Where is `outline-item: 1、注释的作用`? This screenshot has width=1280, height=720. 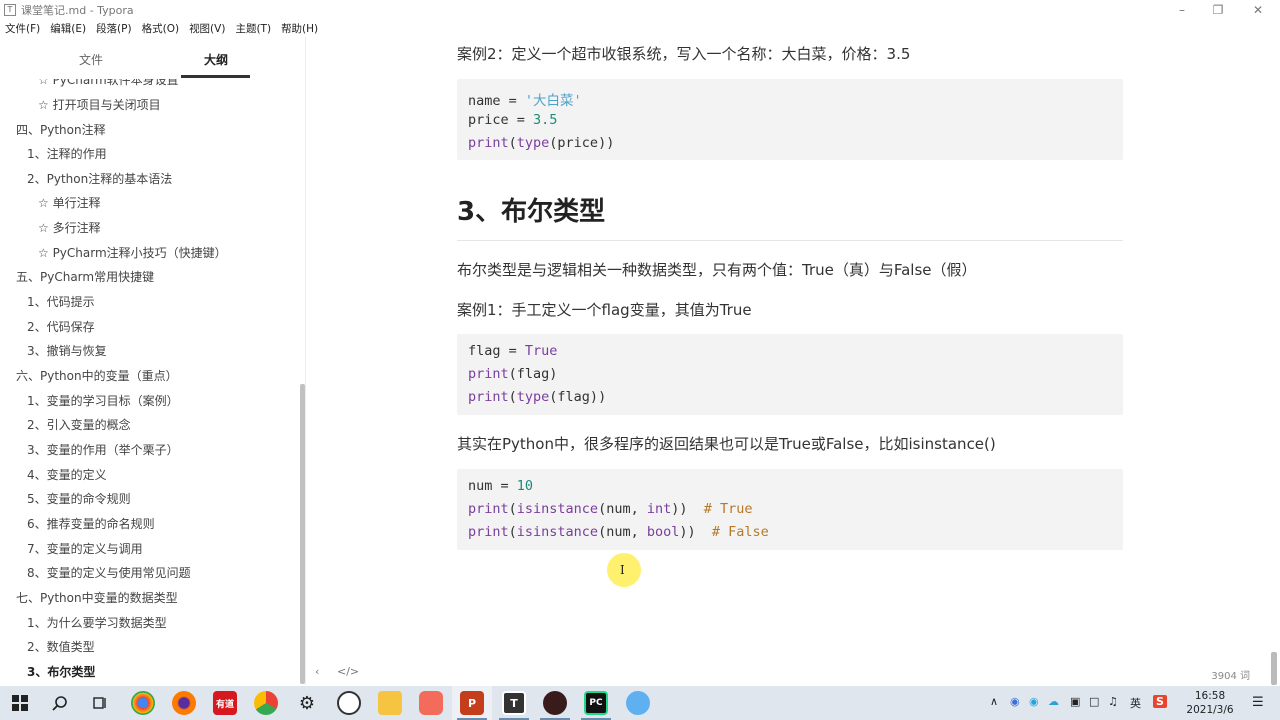
outline-item: 1、注释的作用 is located at coordinates (67, 154).